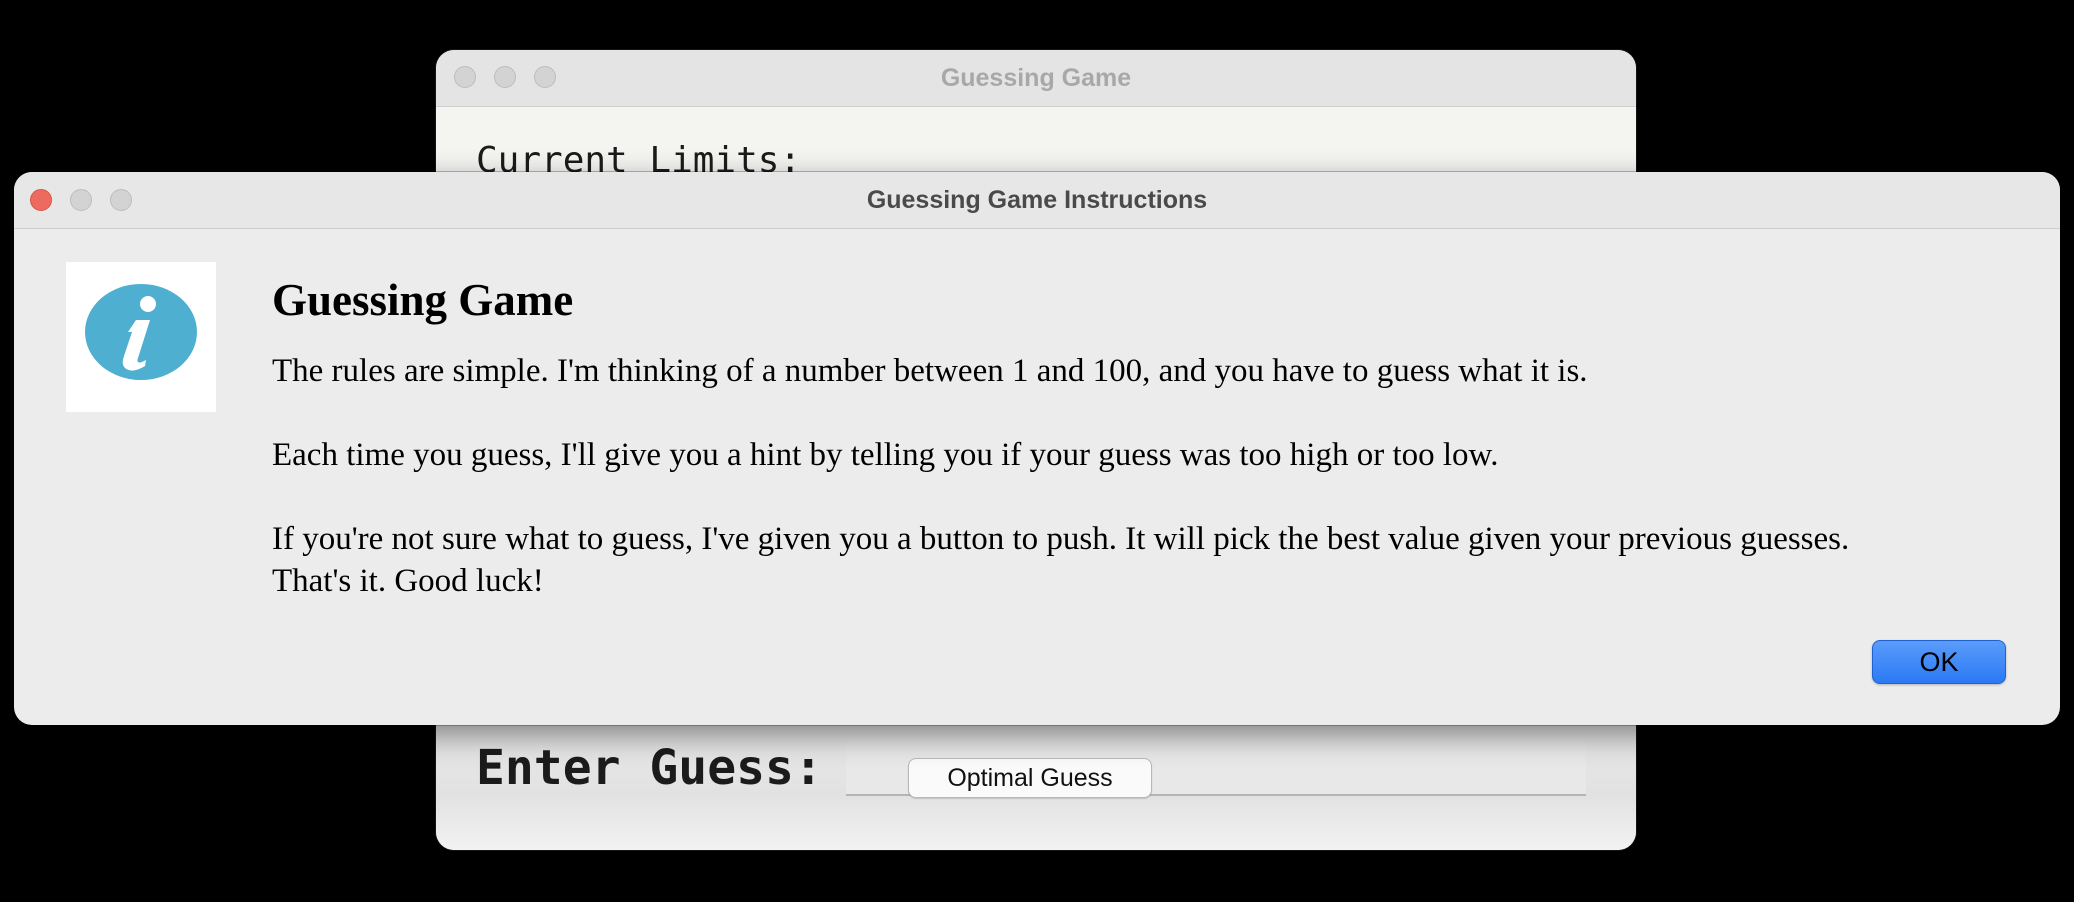 The image size is (2074, 902). What do you see at coordinates (649, 768) in the screenshot?
I see `enter-guess-label: Enter Guess:` at bounding box center [649, 768].